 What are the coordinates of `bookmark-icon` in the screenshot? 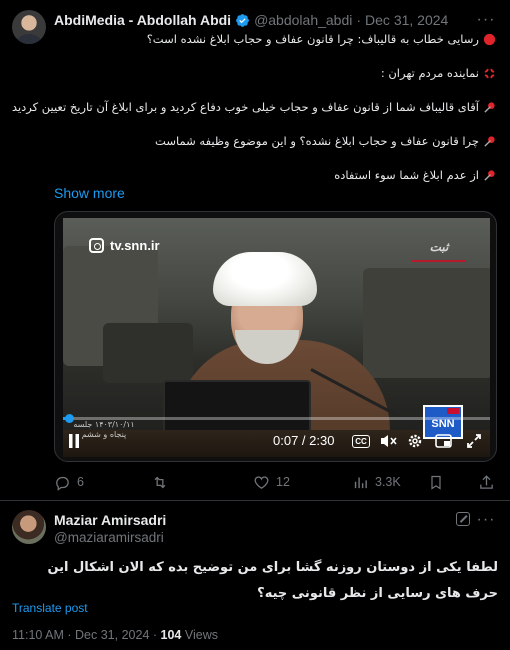 It's located at (436, 482).